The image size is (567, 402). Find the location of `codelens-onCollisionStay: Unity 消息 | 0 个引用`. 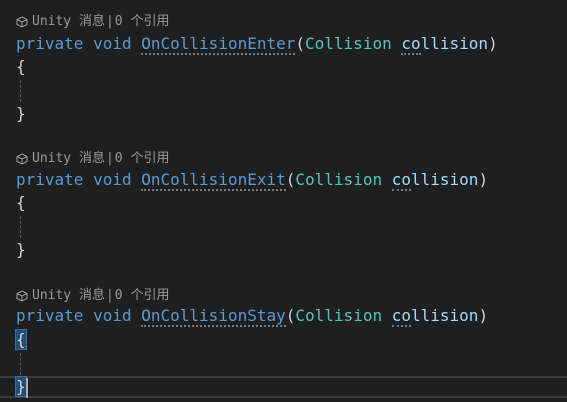

codelens-onCollisionStay: Unity 消息 | 0 个引用 is located at coordinates (92, 296).